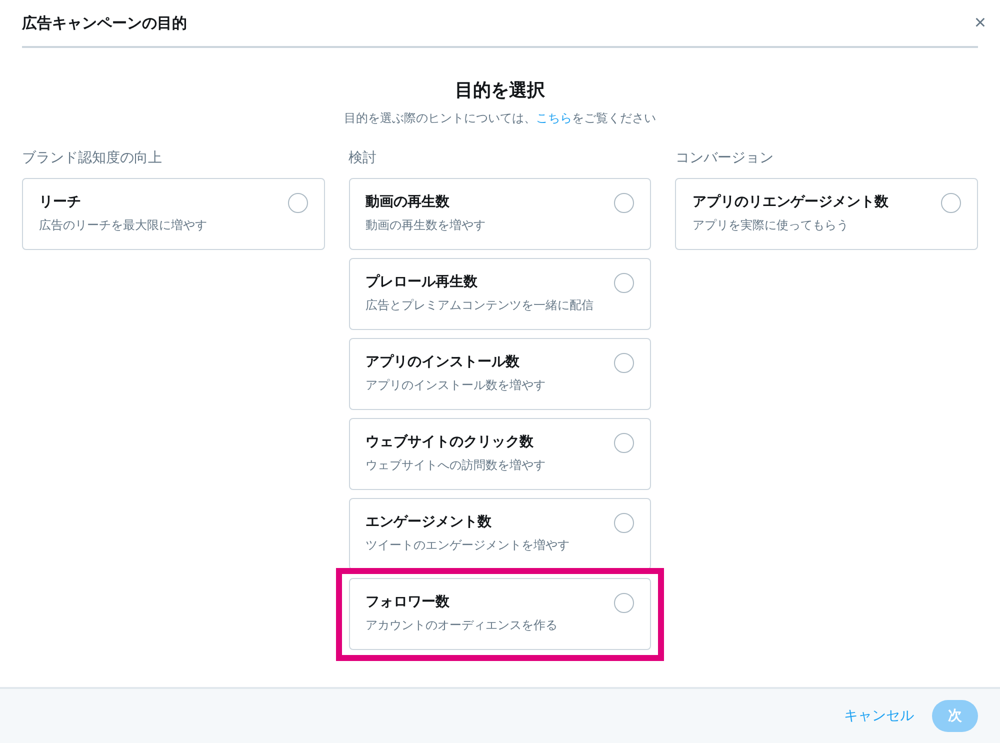  Describe the element at coordinates (456, 465) in the screenshot. I see `objective-description: ウェブサイトへの訪問数を増やす` at that location.